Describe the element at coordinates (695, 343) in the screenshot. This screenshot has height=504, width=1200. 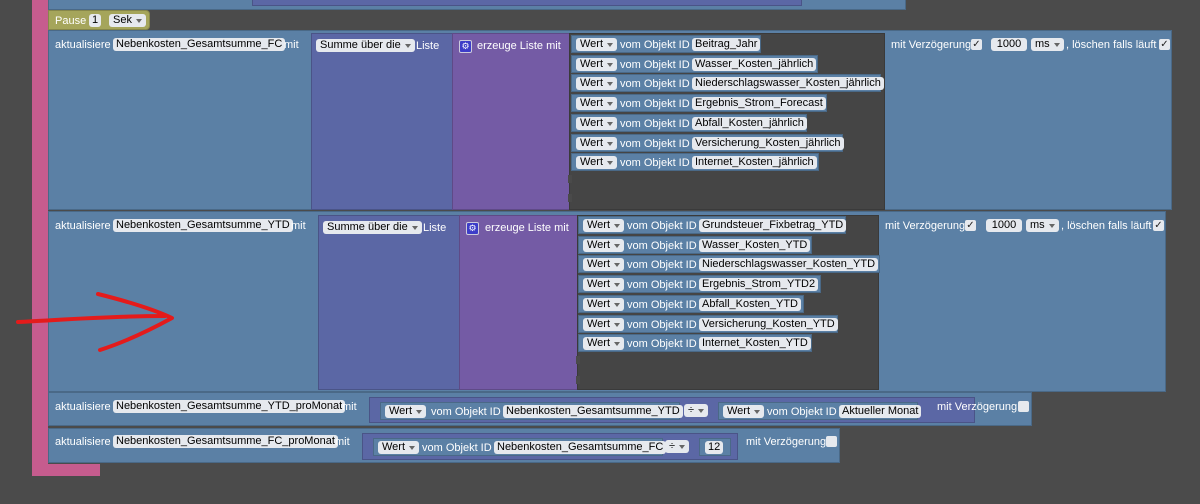
I see `value-block: Wert vom Objekt ID Internet_Kosten_YTD` at that location.